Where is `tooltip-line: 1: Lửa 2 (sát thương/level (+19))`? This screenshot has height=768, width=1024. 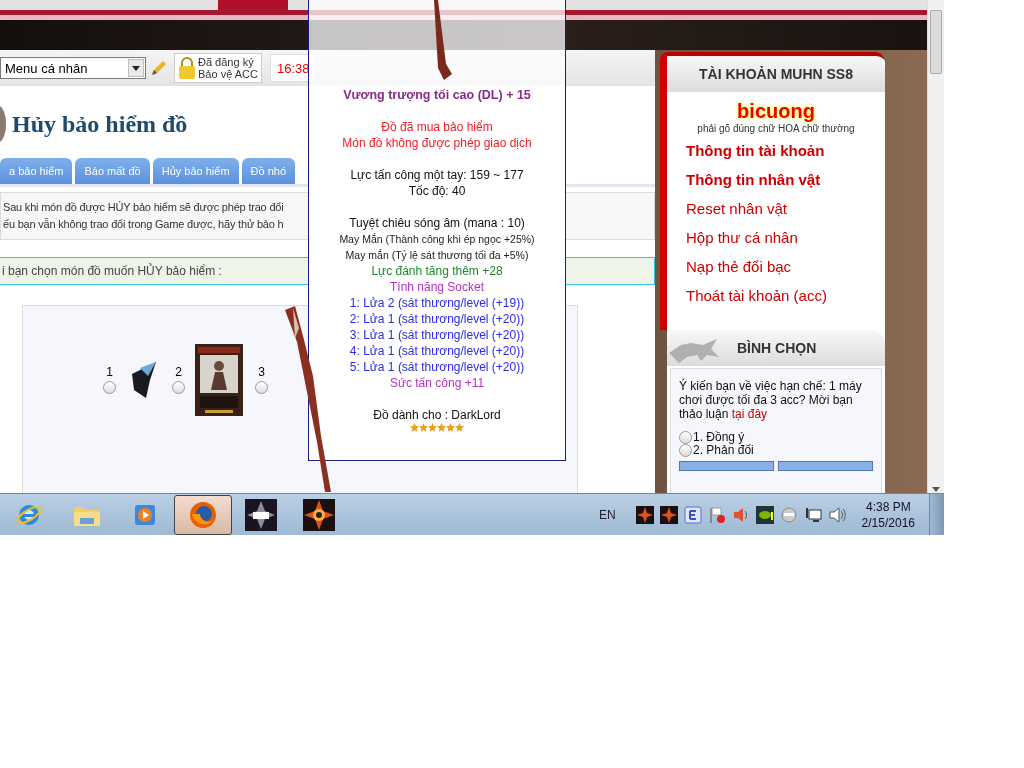
tooltip-line: 1: Lửa 2 (sát thương/level (+19)) is located at coordinates (437, 303).